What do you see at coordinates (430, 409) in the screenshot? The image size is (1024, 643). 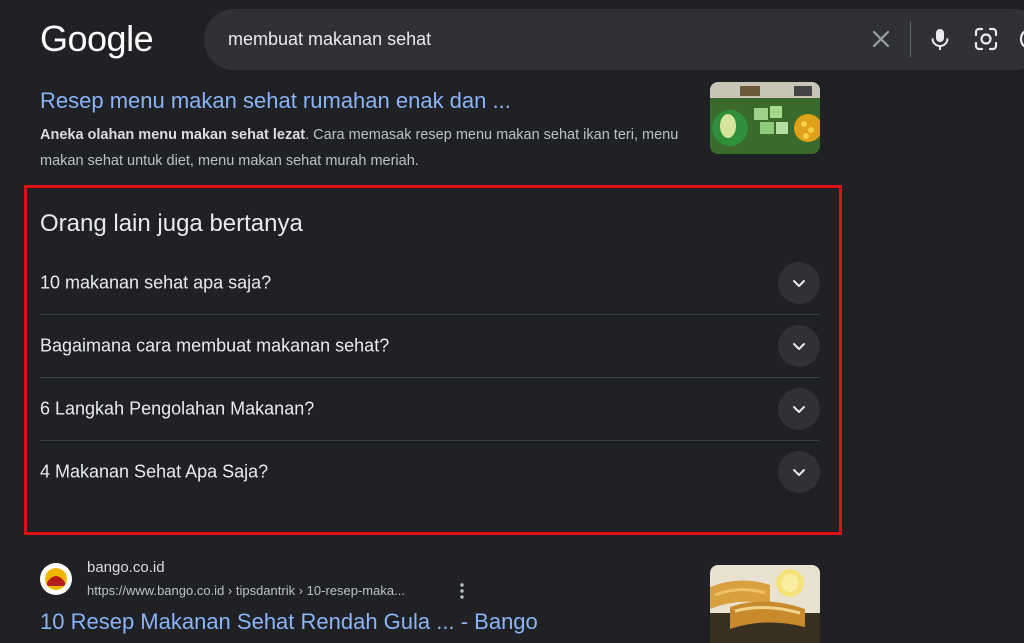 I see `paa-question-3: 6 Langkah Pengolahan Makanan?` at bounding box center [430, 409].